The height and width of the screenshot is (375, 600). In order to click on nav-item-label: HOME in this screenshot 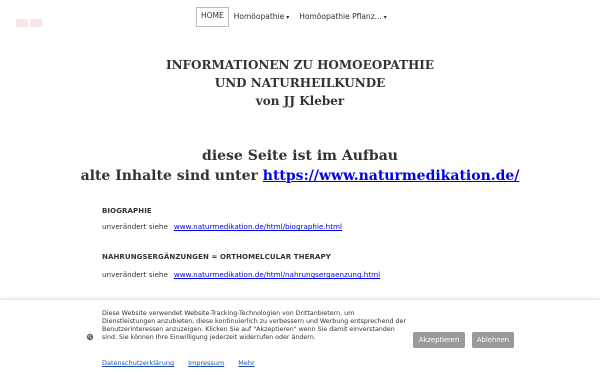, I will do `click(212, 15)`.